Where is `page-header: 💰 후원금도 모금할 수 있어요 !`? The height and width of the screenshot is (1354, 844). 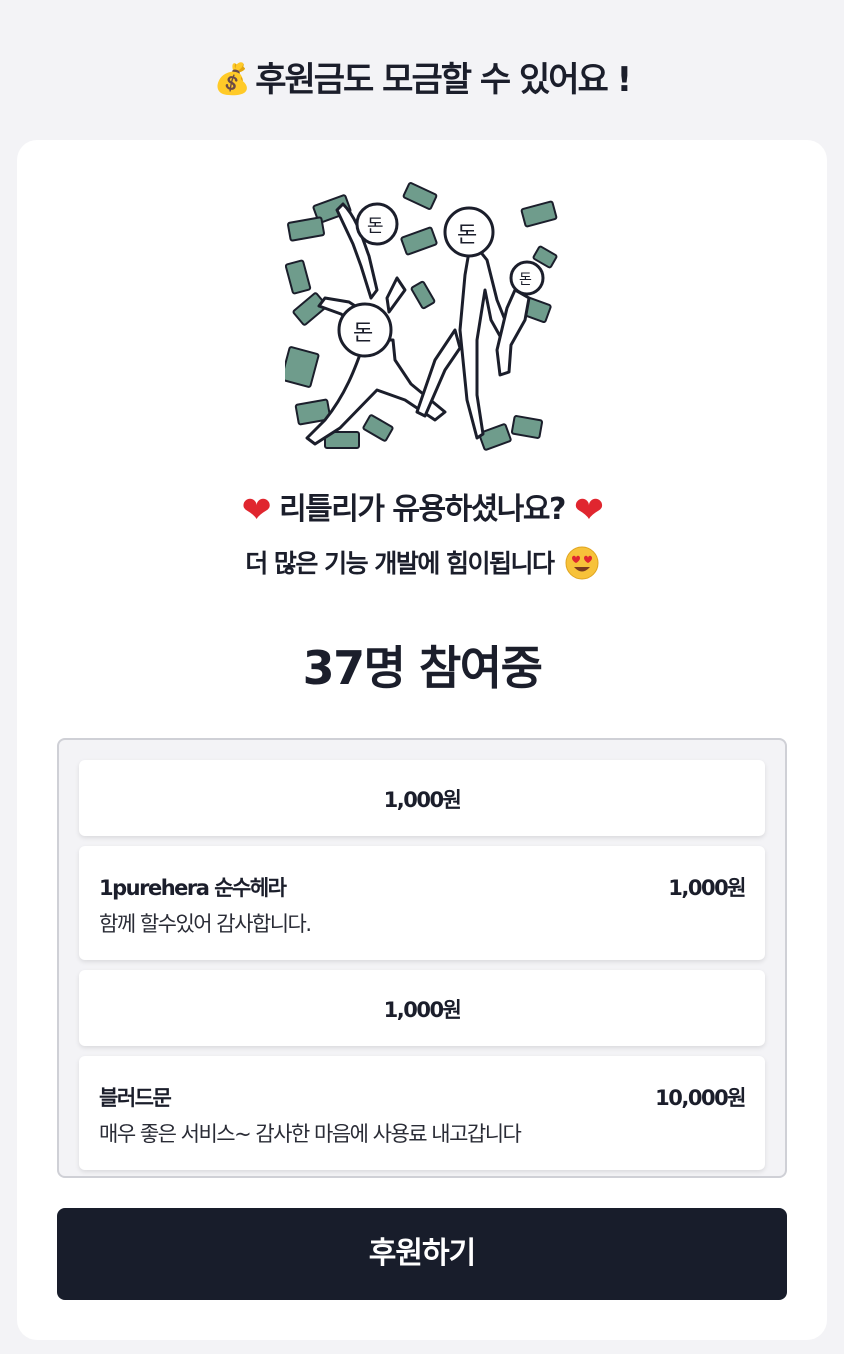
page-header: 💰 후원금도 모금할 수 있어요 ! is located at coordinates (422, 76).